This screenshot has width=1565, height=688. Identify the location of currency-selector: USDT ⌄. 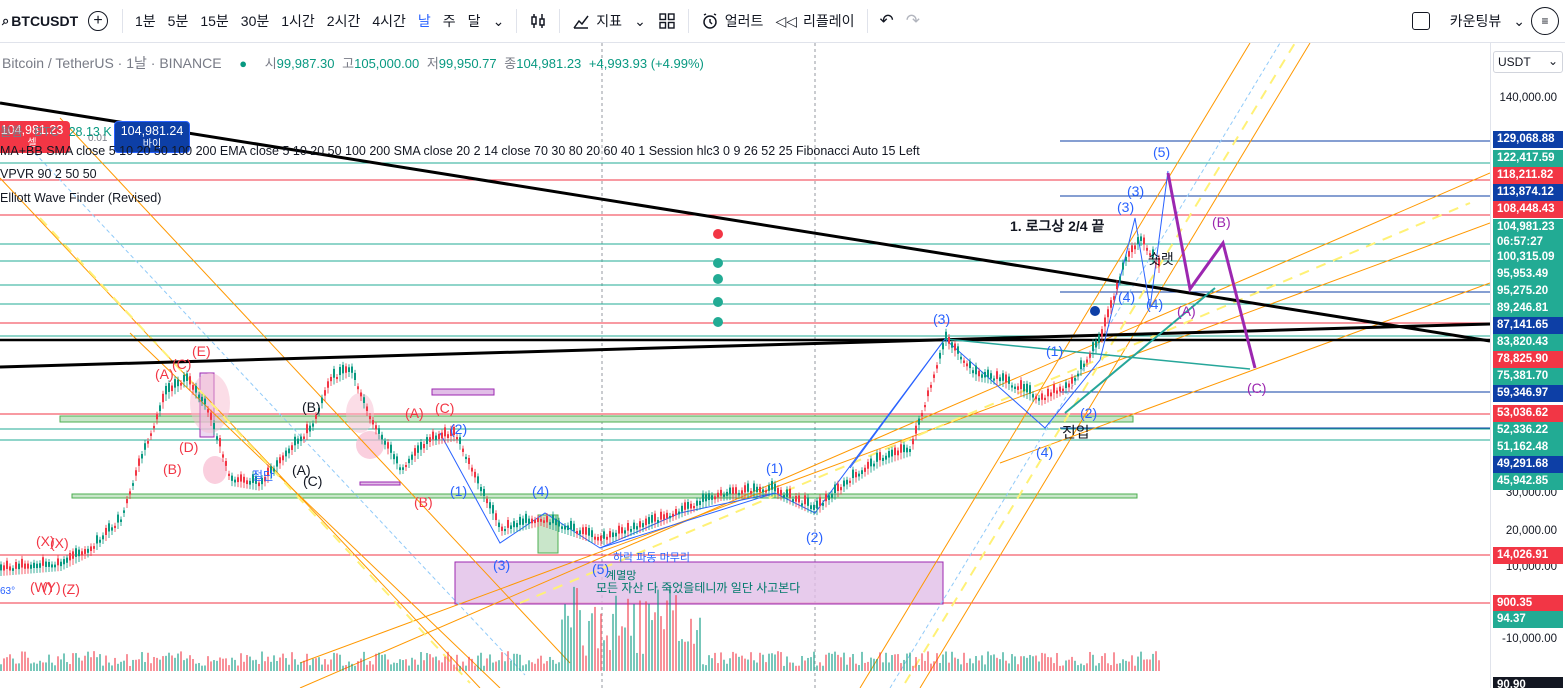
(1528, 62).